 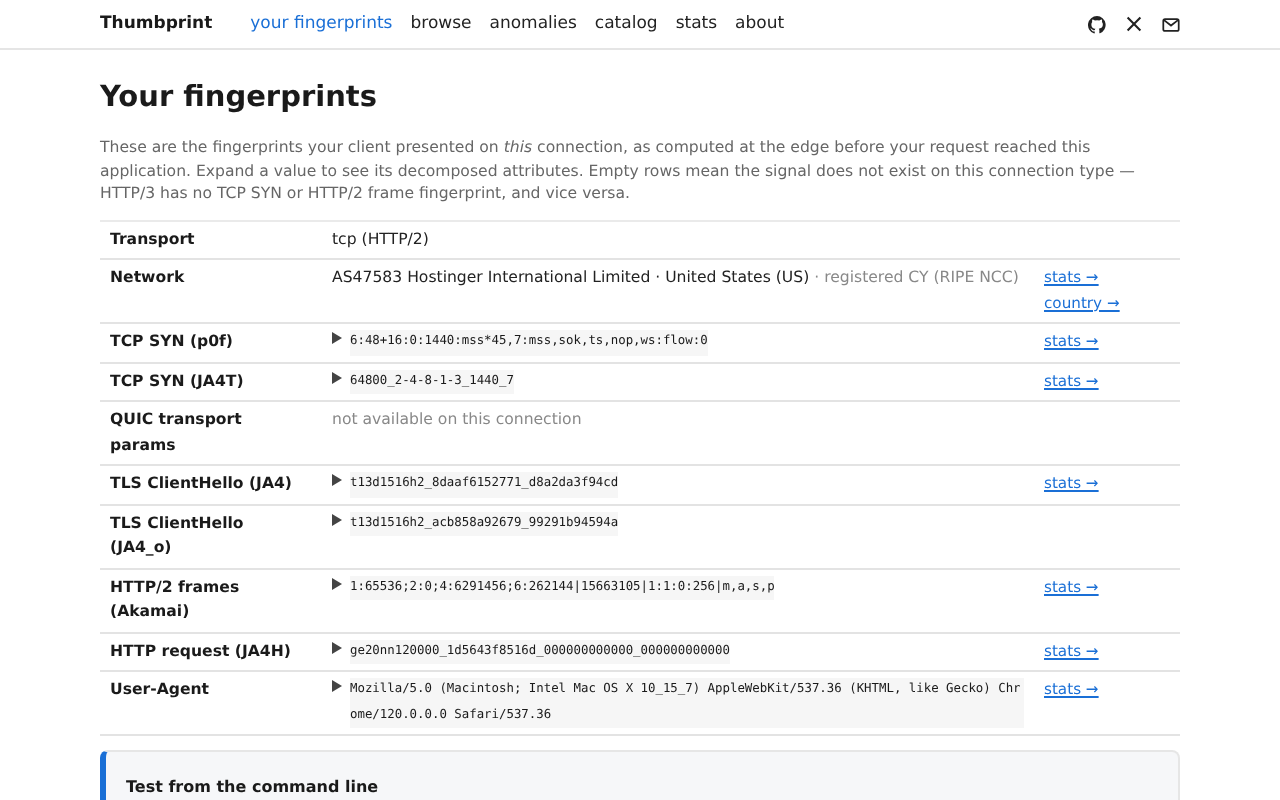 What do you see at coordinates (239, 98) in the screenshot?
I see `page-title: Your fingerprints` at bounding box center [239, 98].